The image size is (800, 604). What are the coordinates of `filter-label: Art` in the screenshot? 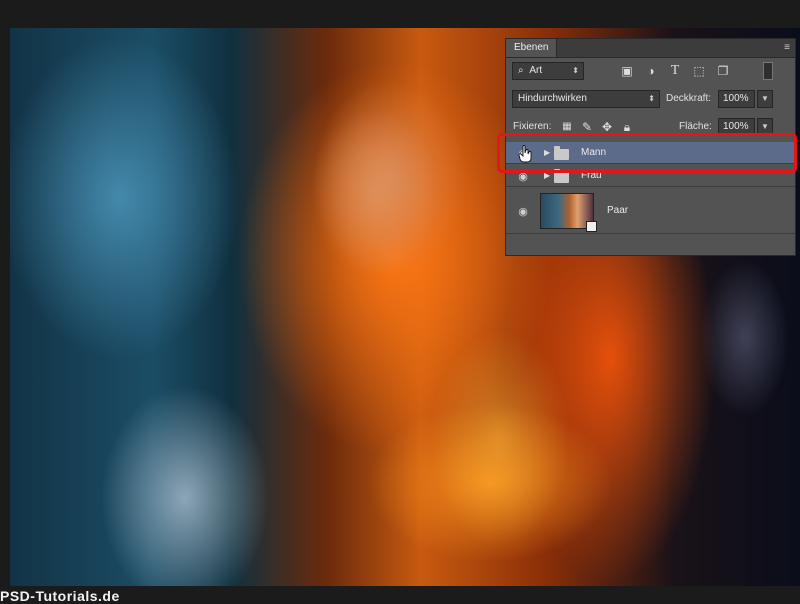 It's located at (536, 70).